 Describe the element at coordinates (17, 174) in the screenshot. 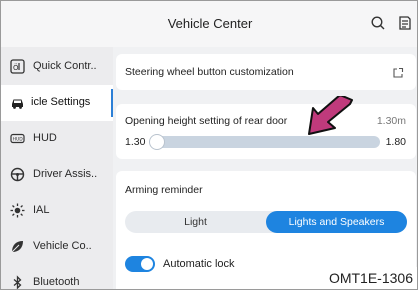

I see `steering-wheel-icon` at that location.